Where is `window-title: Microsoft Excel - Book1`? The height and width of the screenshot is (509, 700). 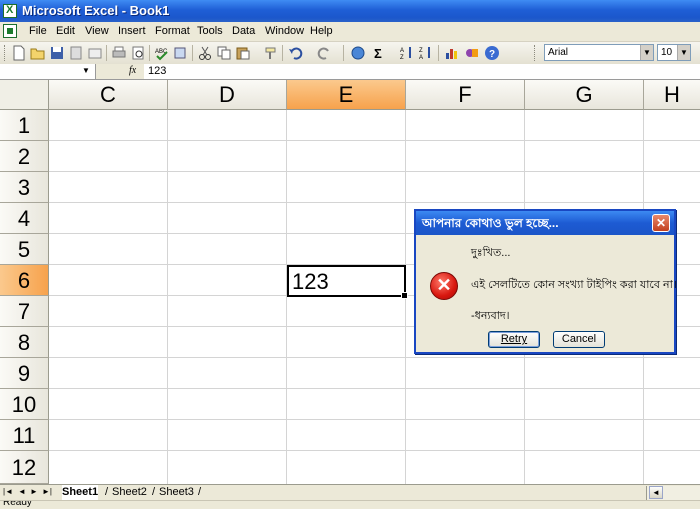
window-title: Microsoft Excel - Book1 is located at coordinates (96, 10).